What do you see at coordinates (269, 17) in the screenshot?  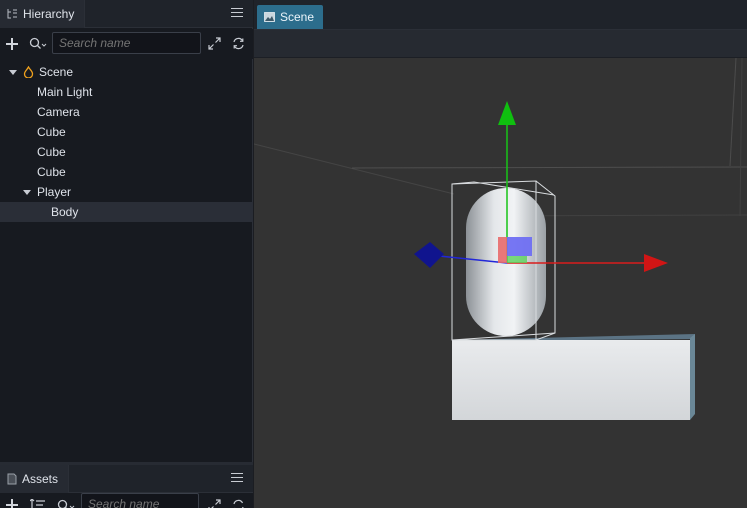 I see `image-icon` at bounding box center [269, 17].